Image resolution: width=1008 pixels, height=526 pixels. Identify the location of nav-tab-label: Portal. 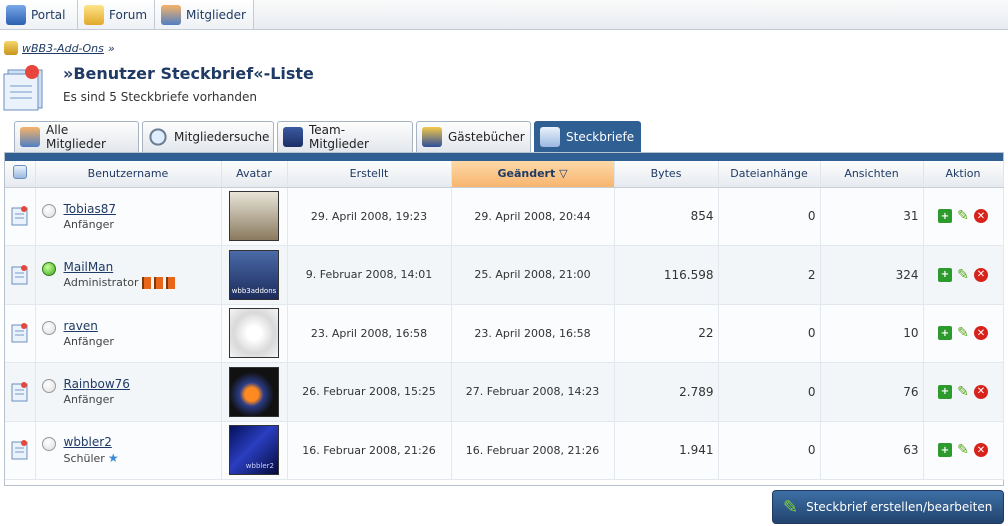
(48, 14).